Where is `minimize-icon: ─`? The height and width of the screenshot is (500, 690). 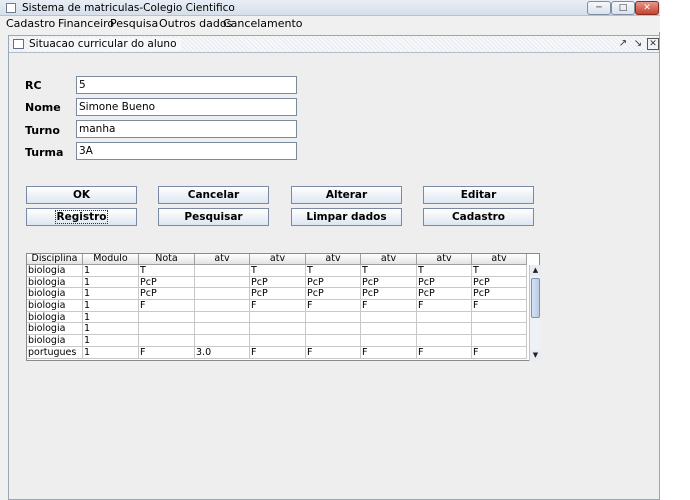 minimize-icon: ─ is located at coordinates (599, 8).